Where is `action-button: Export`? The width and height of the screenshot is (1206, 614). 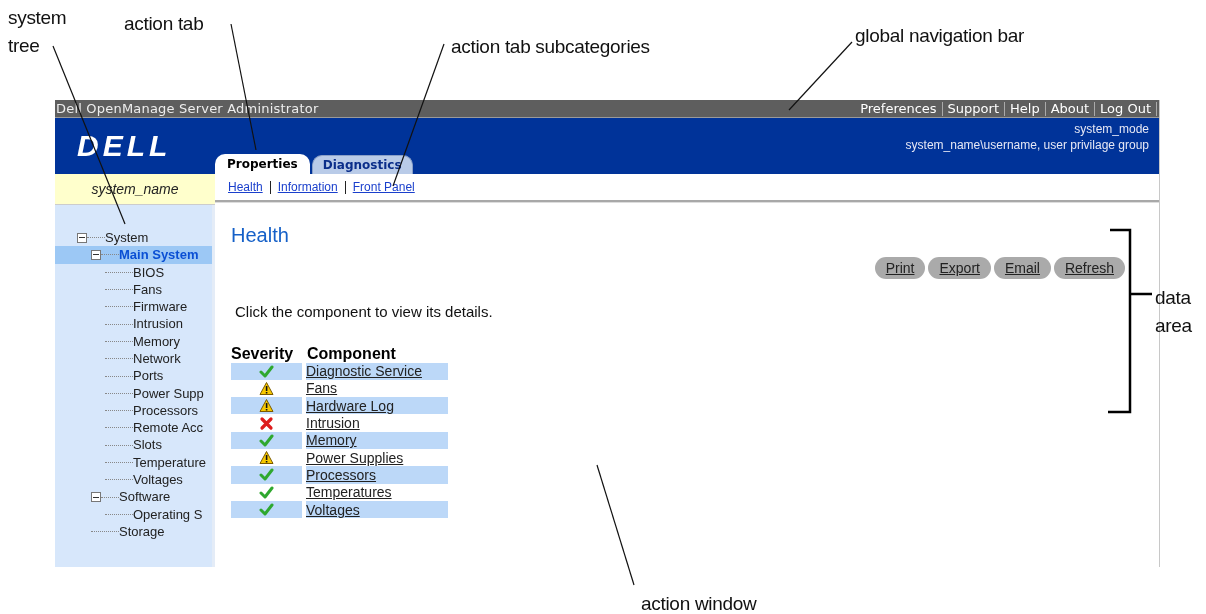 action-button: Export is located at coordinates (959, 268).